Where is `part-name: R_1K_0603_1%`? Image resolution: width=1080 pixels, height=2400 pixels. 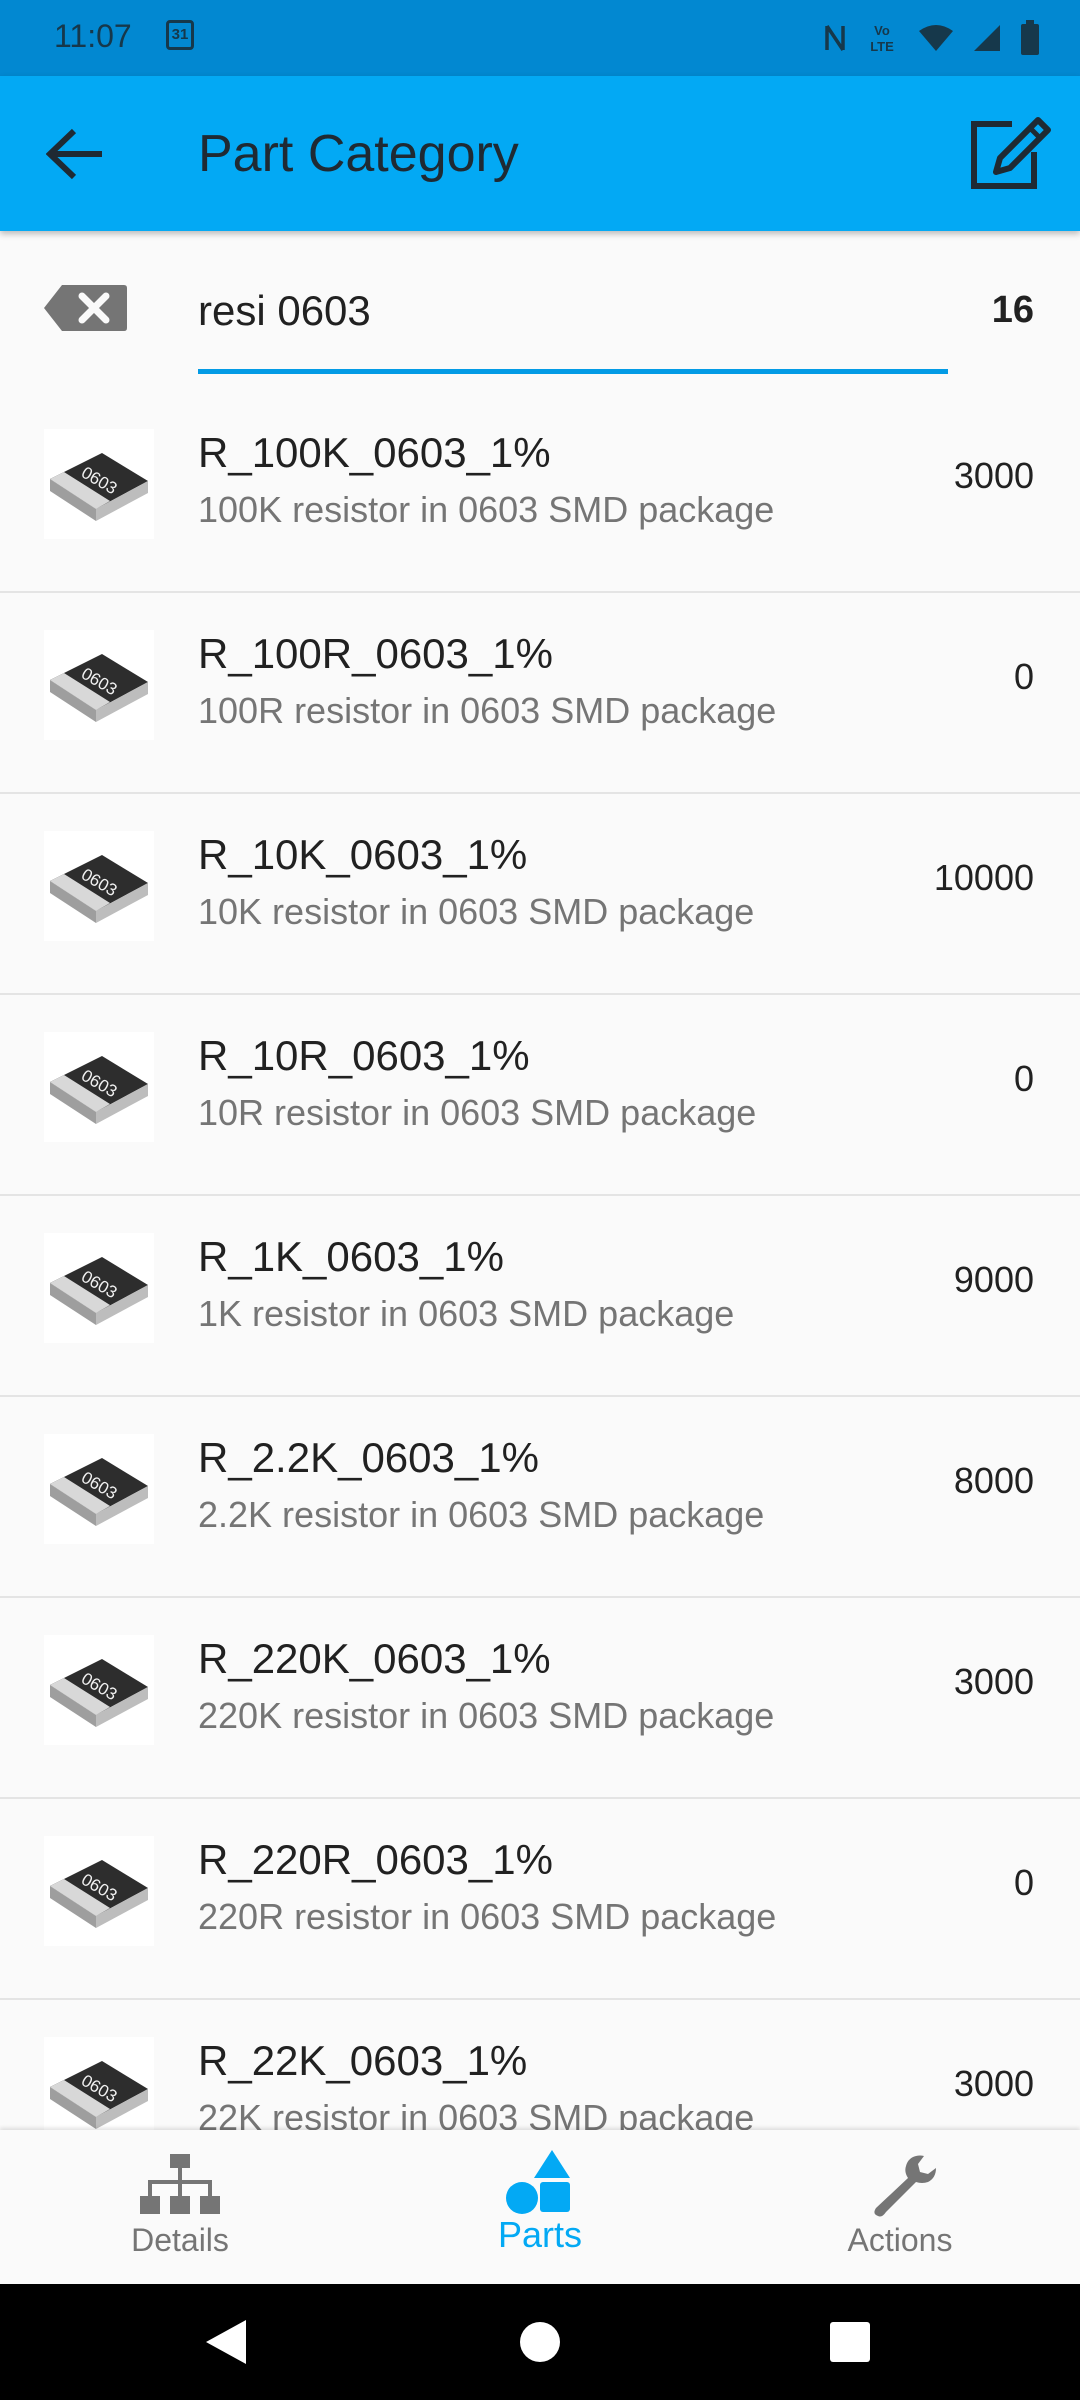 part-name: R_1K_0603_1% is located at coordinates (351, 1256).